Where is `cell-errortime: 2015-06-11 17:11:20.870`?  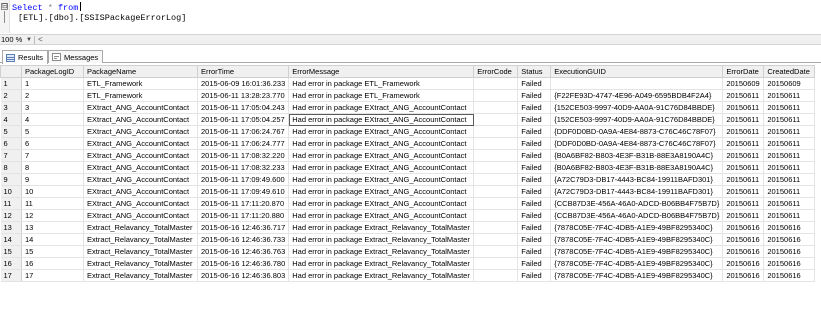
cell-errortime: 2015-06-11 17:11:20.870 is located at coordinates (243, 203).